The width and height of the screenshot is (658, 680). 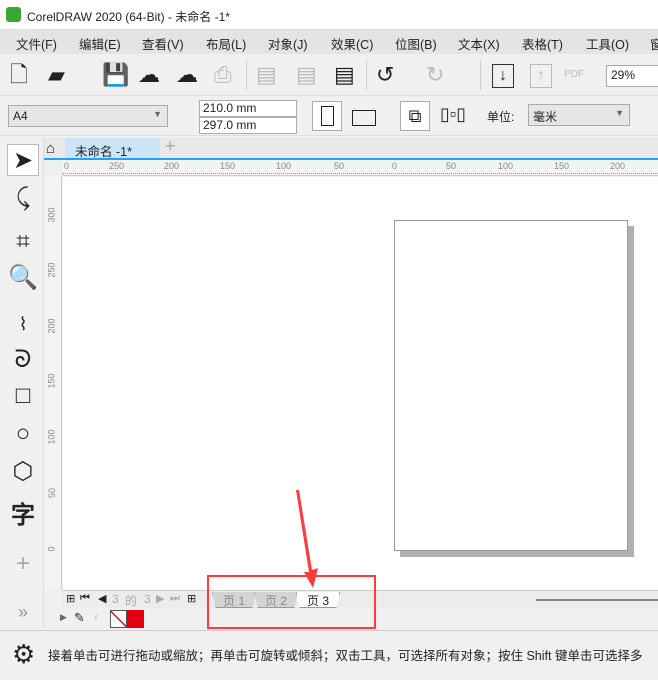 I want to click on menu-view: 查看(V), so click(x=163, y=43).